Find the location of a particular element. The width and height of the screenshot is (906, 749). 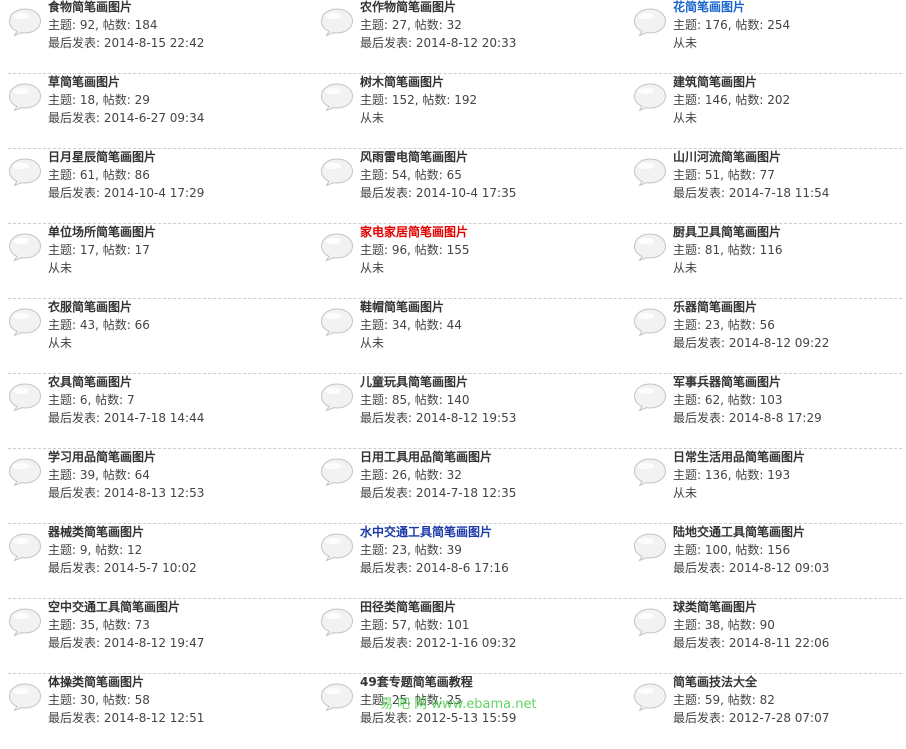

forum-title-link: 农作物简笔画图片 is located at coordinates (408, 7).